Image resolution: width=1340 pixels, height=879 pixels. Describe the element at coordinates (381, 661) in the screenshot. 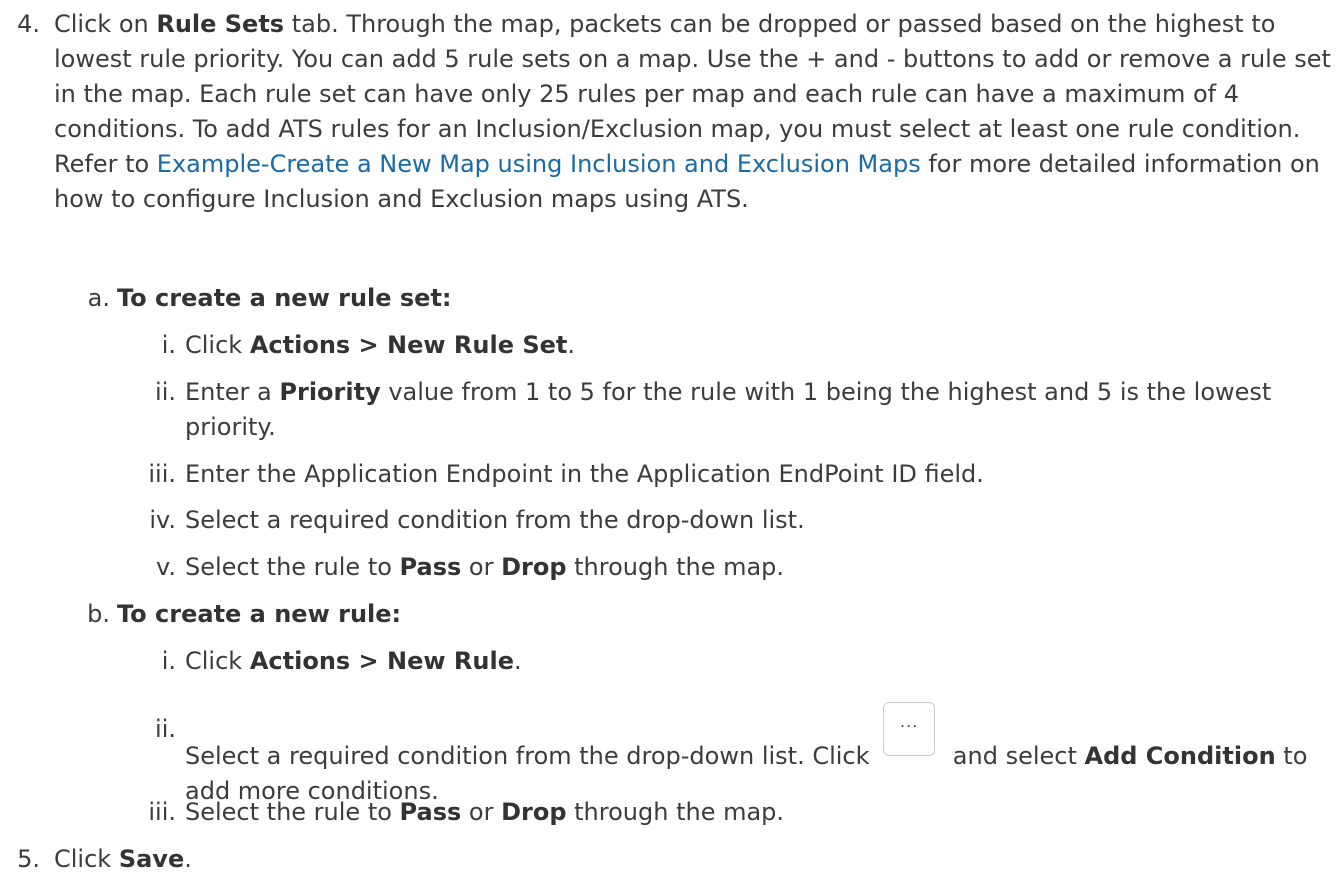

I see `bold-run: Actions > New Rule` at that location.